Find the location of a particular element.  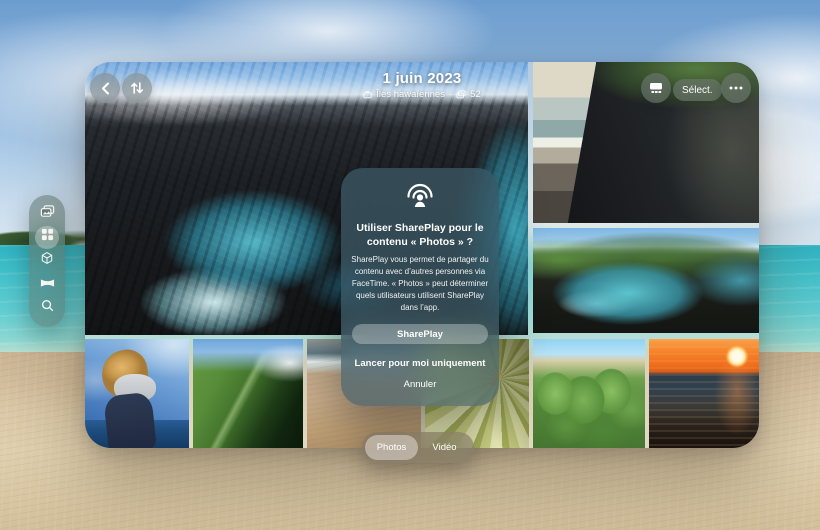

reorder-icon is located at coordinates (137, 88).